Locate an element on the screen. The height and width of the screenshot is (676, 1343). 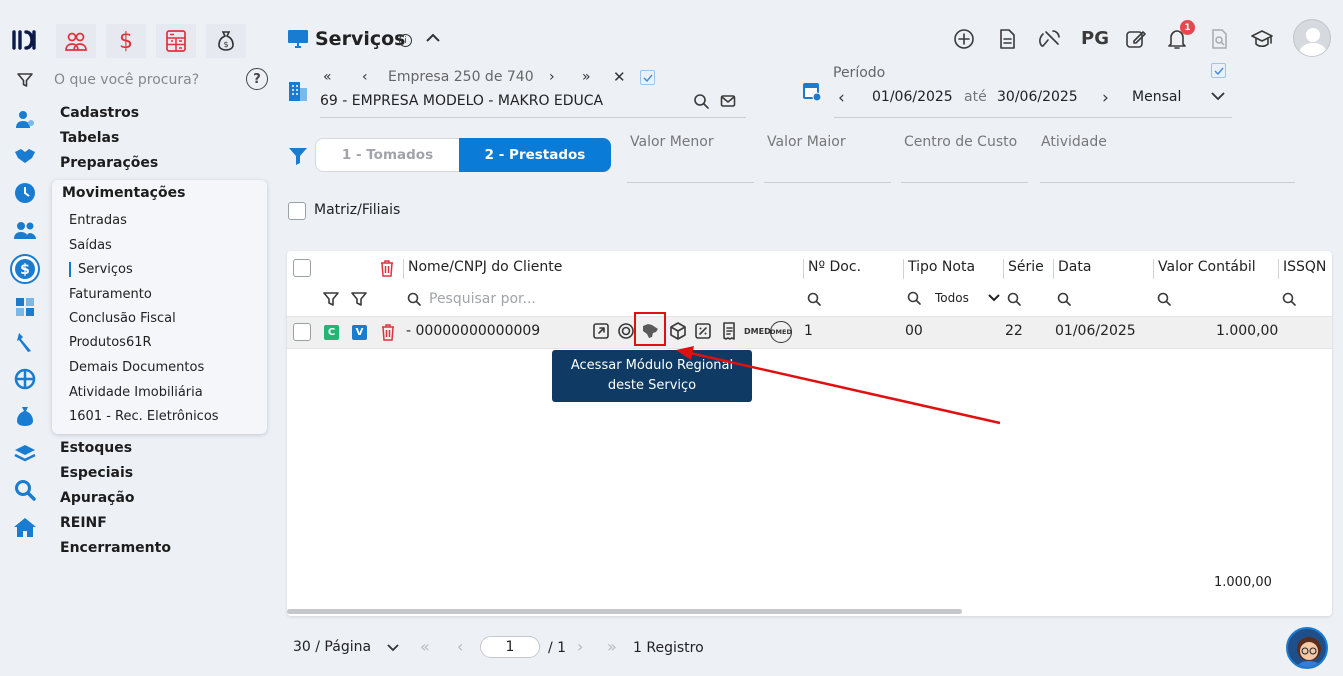
assistant-avatar is located at coordinates (1307, 648).